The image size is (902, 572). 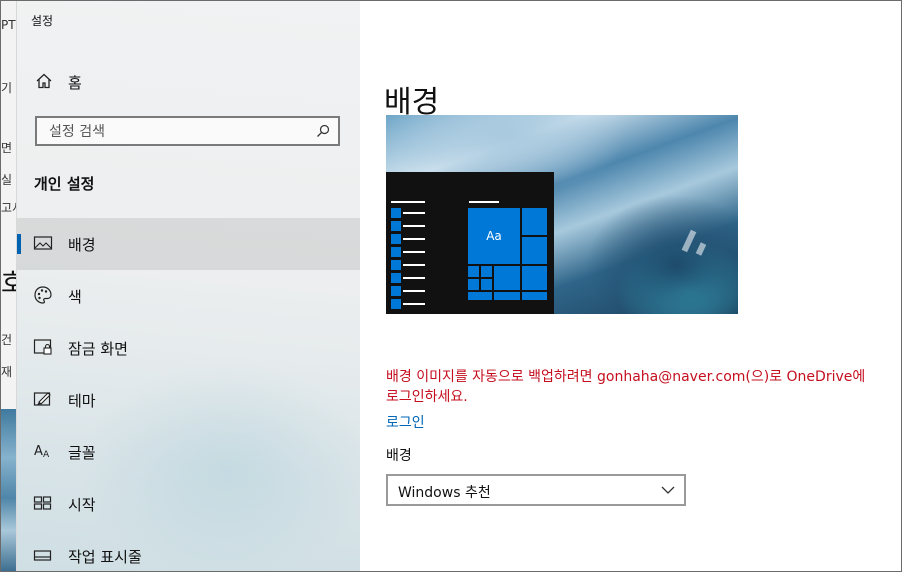 What do you see at coordinates (8, 25) in the screenshot?
I see `background-app-text: PT` at bounding box center [8, 25].